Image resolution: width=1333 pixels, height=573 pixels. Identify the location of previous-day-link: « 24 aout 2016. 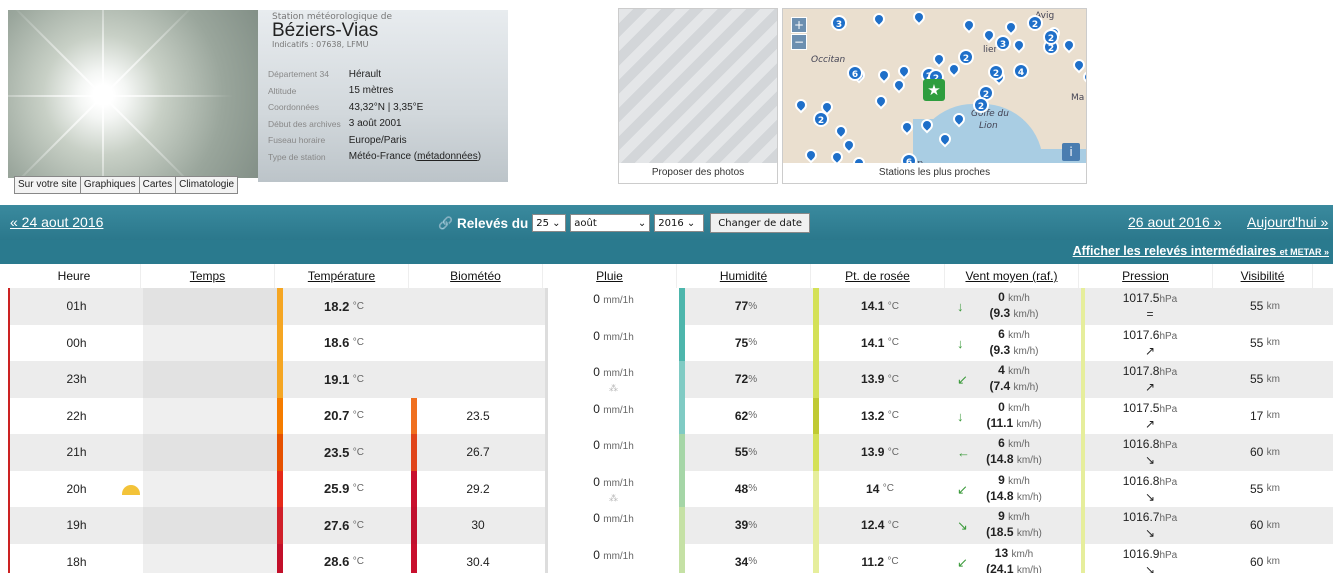
(56, 222).